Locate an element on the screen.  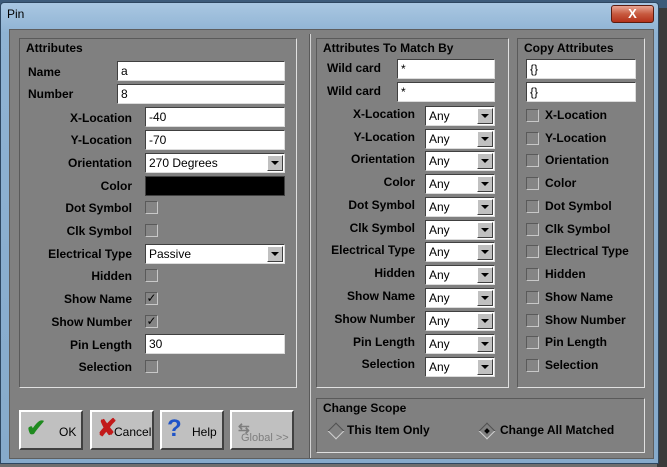
color-label: Color is located at coordinates (116, 186).